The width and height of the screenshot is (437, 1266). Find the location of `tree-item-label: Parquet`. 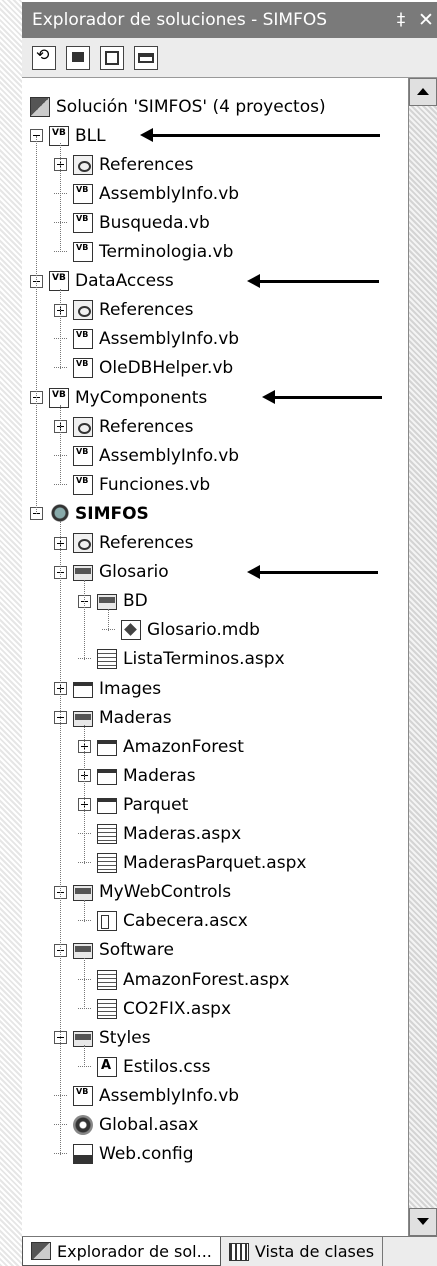

tree-item-label: Parquet is located at coordinates (156, 804).